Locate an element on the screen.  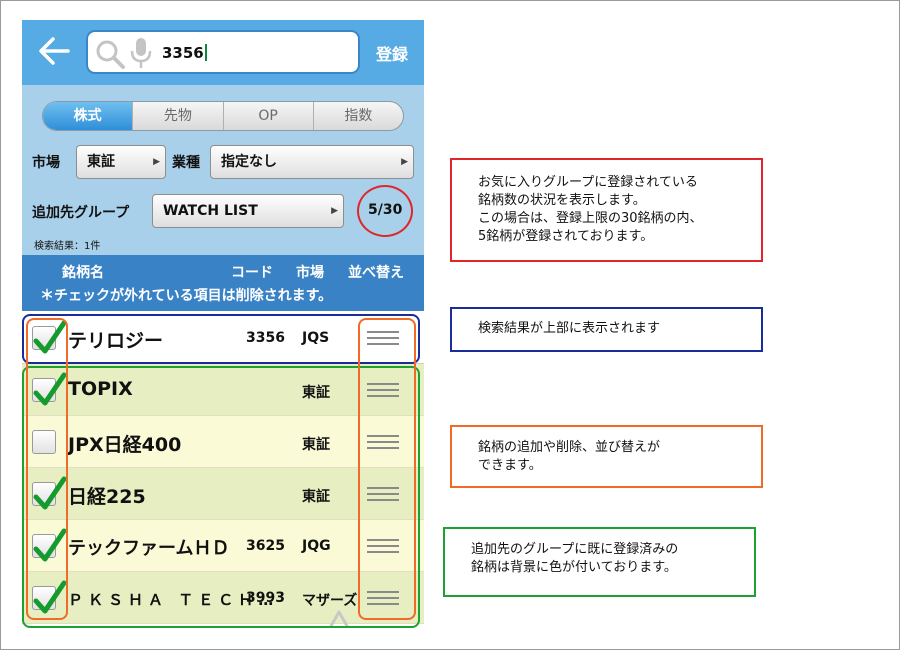
stock-name: テックファームＨＤ is located at coordinates (149, 548).